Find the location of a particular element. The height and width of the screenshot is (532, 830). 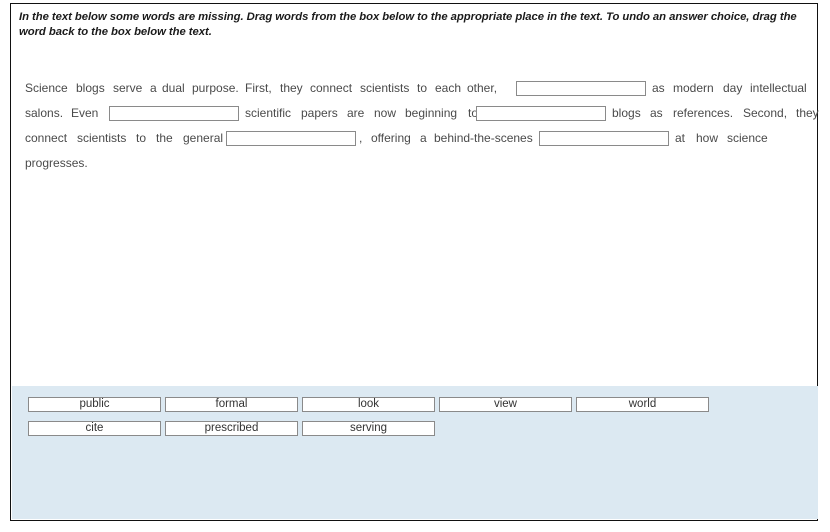

word-tile: cite is located at coordinates (94, 428).